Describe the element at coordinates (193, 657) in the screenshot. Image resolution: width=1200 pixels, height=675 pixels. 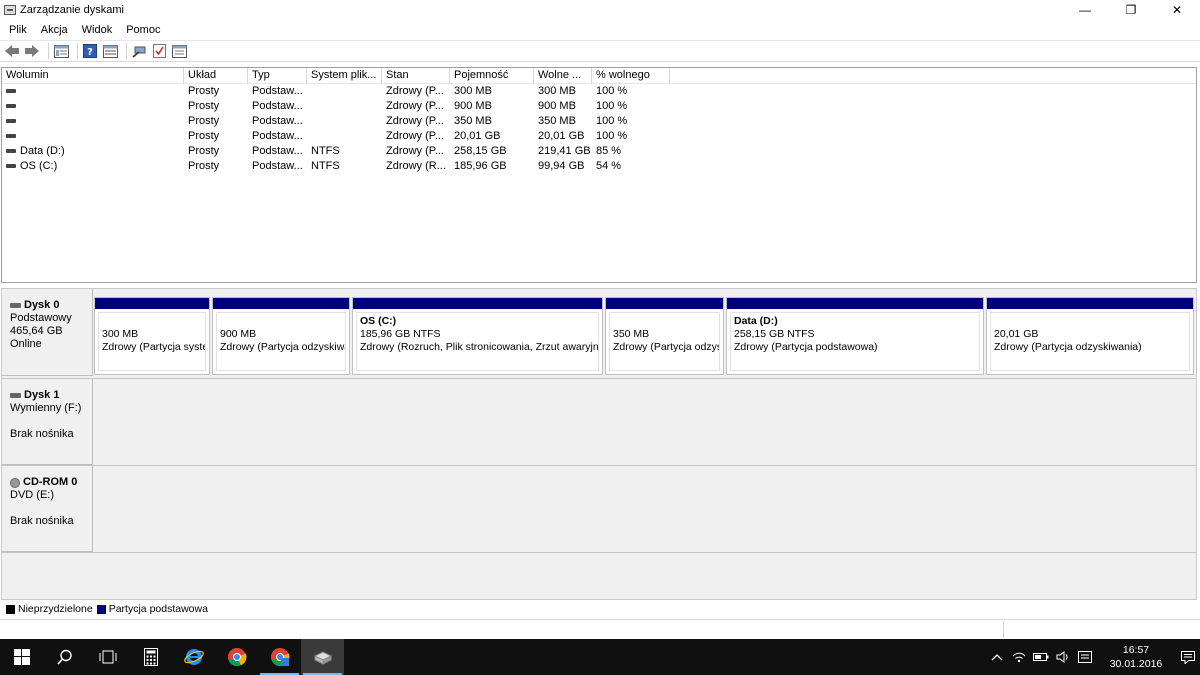
I see `edge-browser-button` at that location.